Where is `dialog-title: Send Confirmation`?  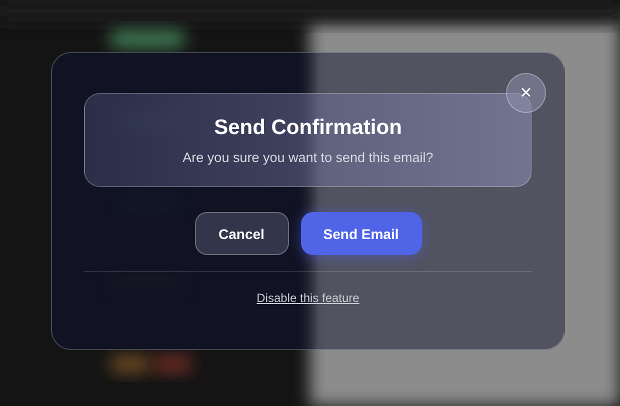
dialog-title: Send Confirmation is located at coordinates (308, 128).